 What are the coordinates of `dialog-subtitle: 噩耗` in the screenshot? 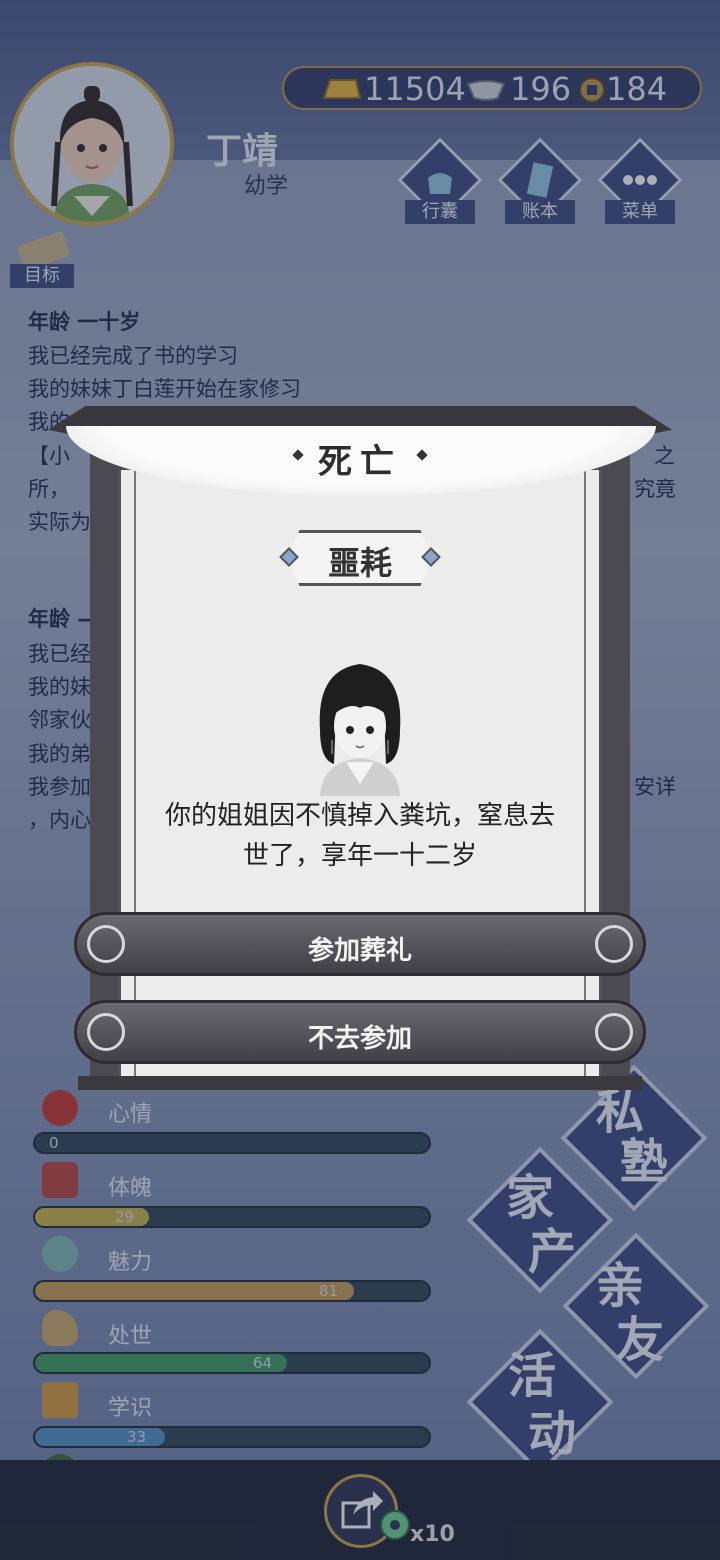 It's located at (359, 563).